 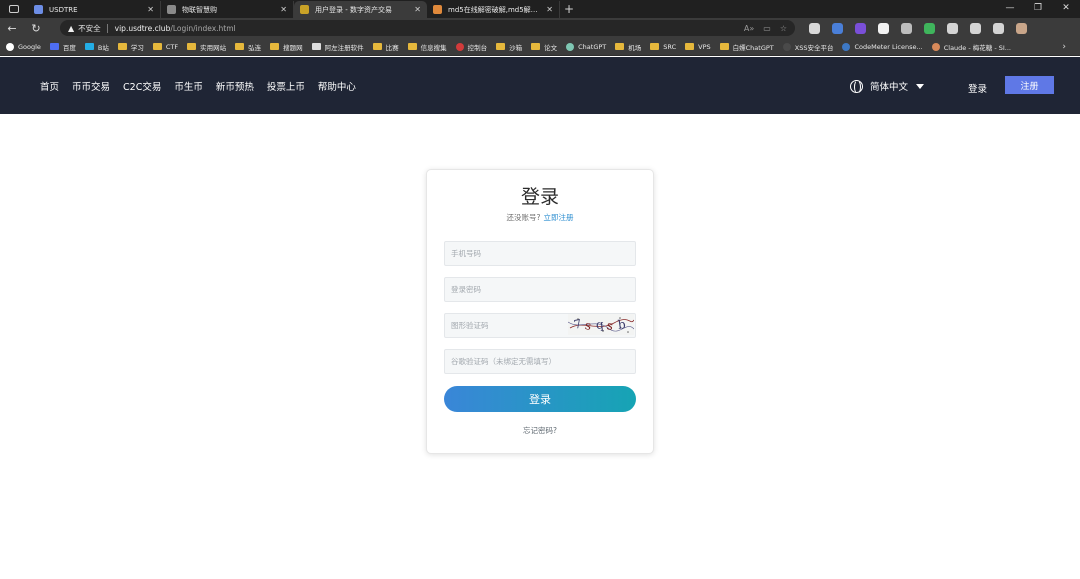 I want to click on warning-icon: ▲, so click(x=71, y=28).